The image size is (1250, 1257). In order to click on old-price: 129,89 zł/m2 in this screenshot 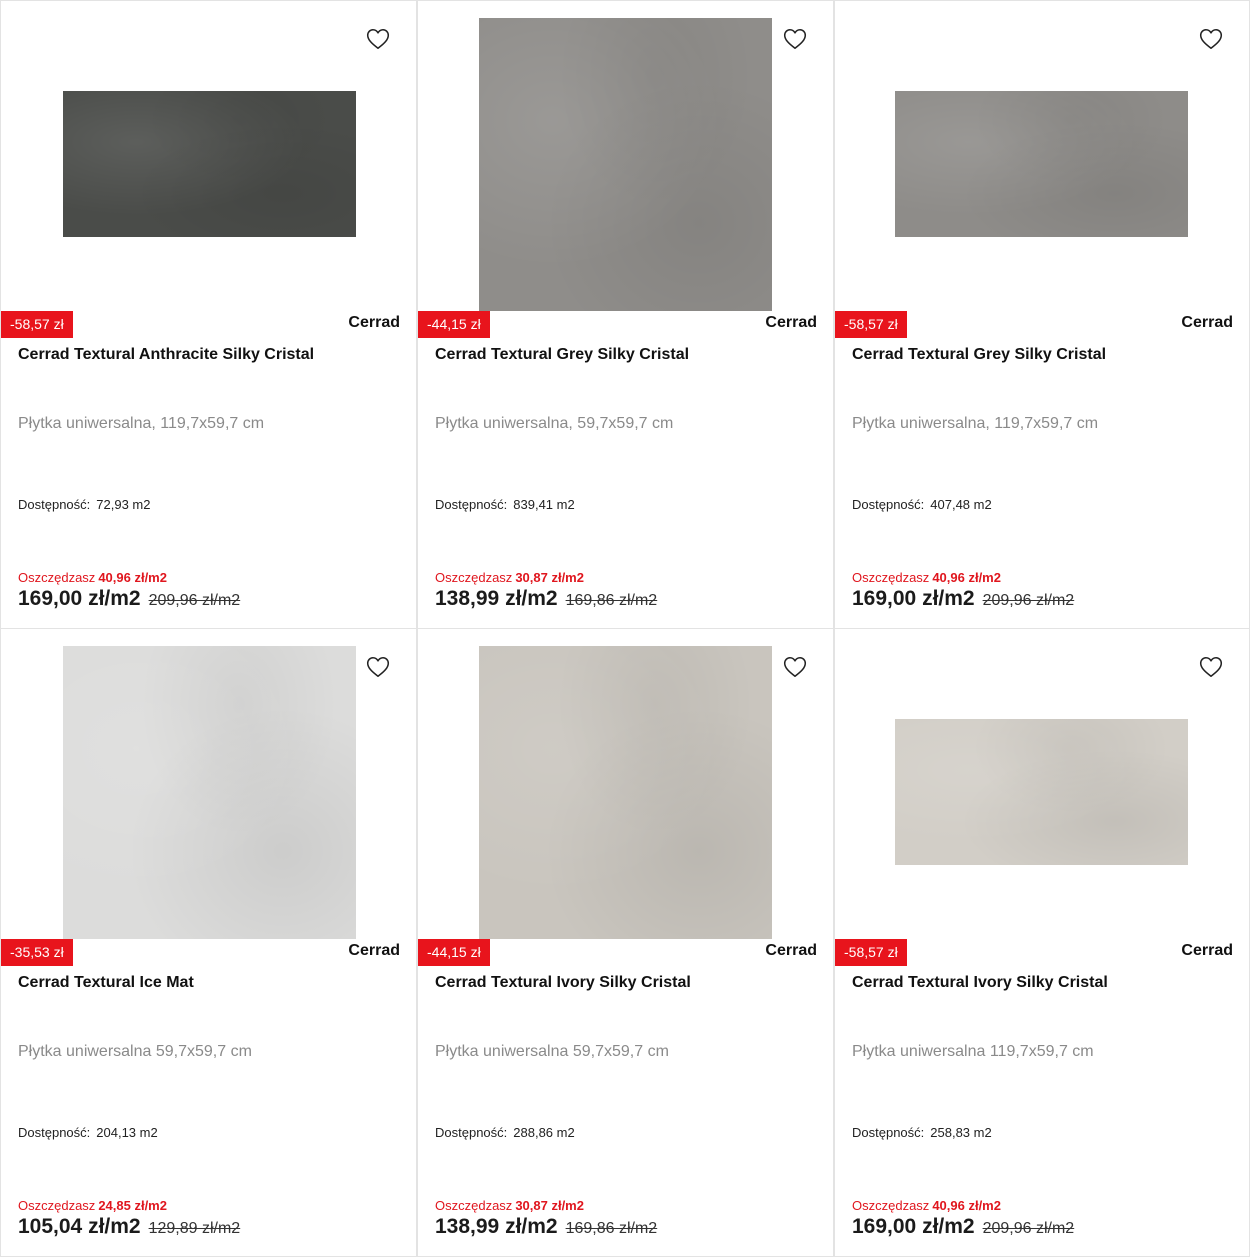, I will do `click(194, 1228)`.